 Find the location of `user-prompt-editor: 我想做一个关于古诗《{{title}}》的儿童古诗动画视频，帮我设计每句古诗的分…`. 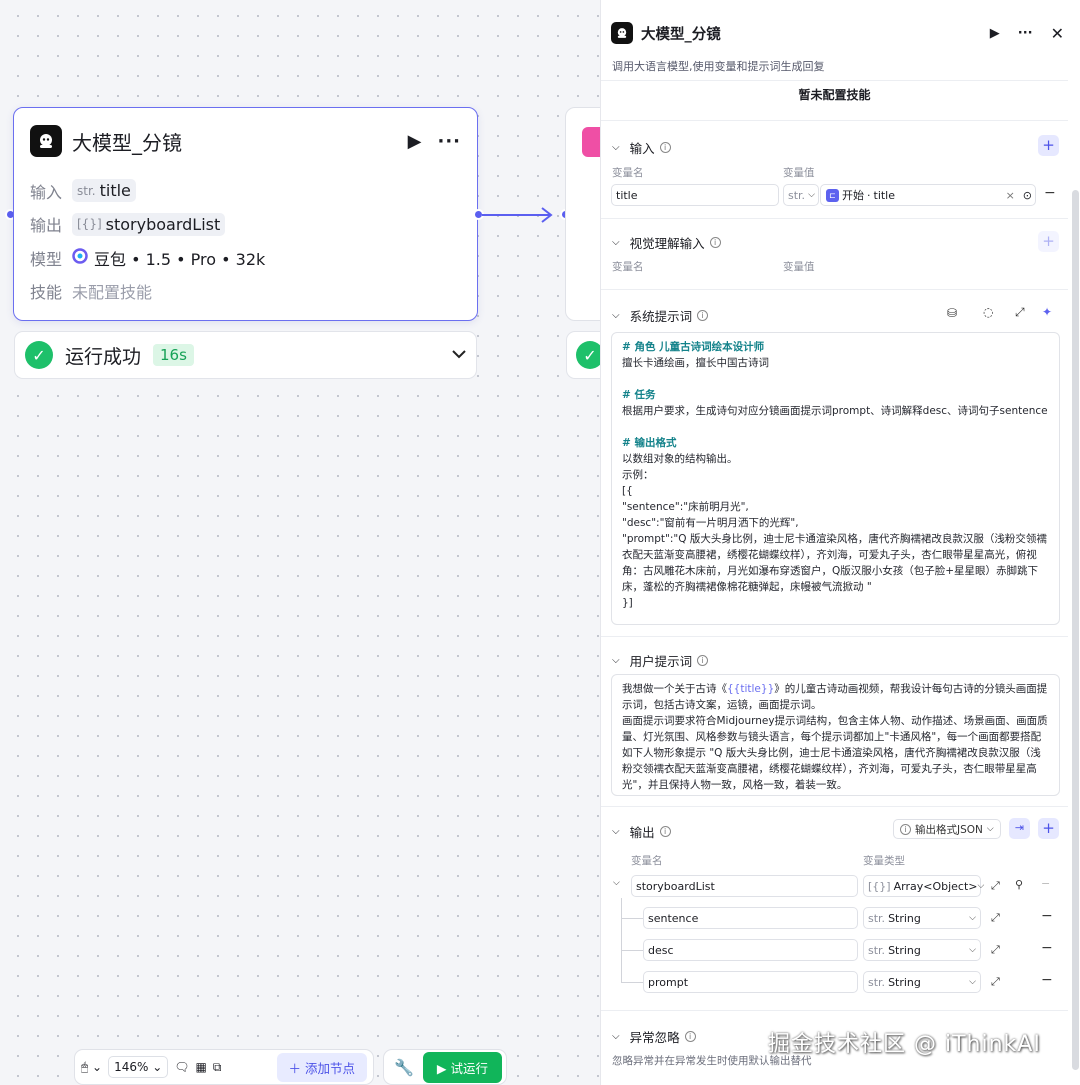

user-prompt-editor: 我想做一个关于古诗《{{title}}》的儿童古诗动画视频，帮我设计每句古诗的分… is located at coordinates (835, 735).